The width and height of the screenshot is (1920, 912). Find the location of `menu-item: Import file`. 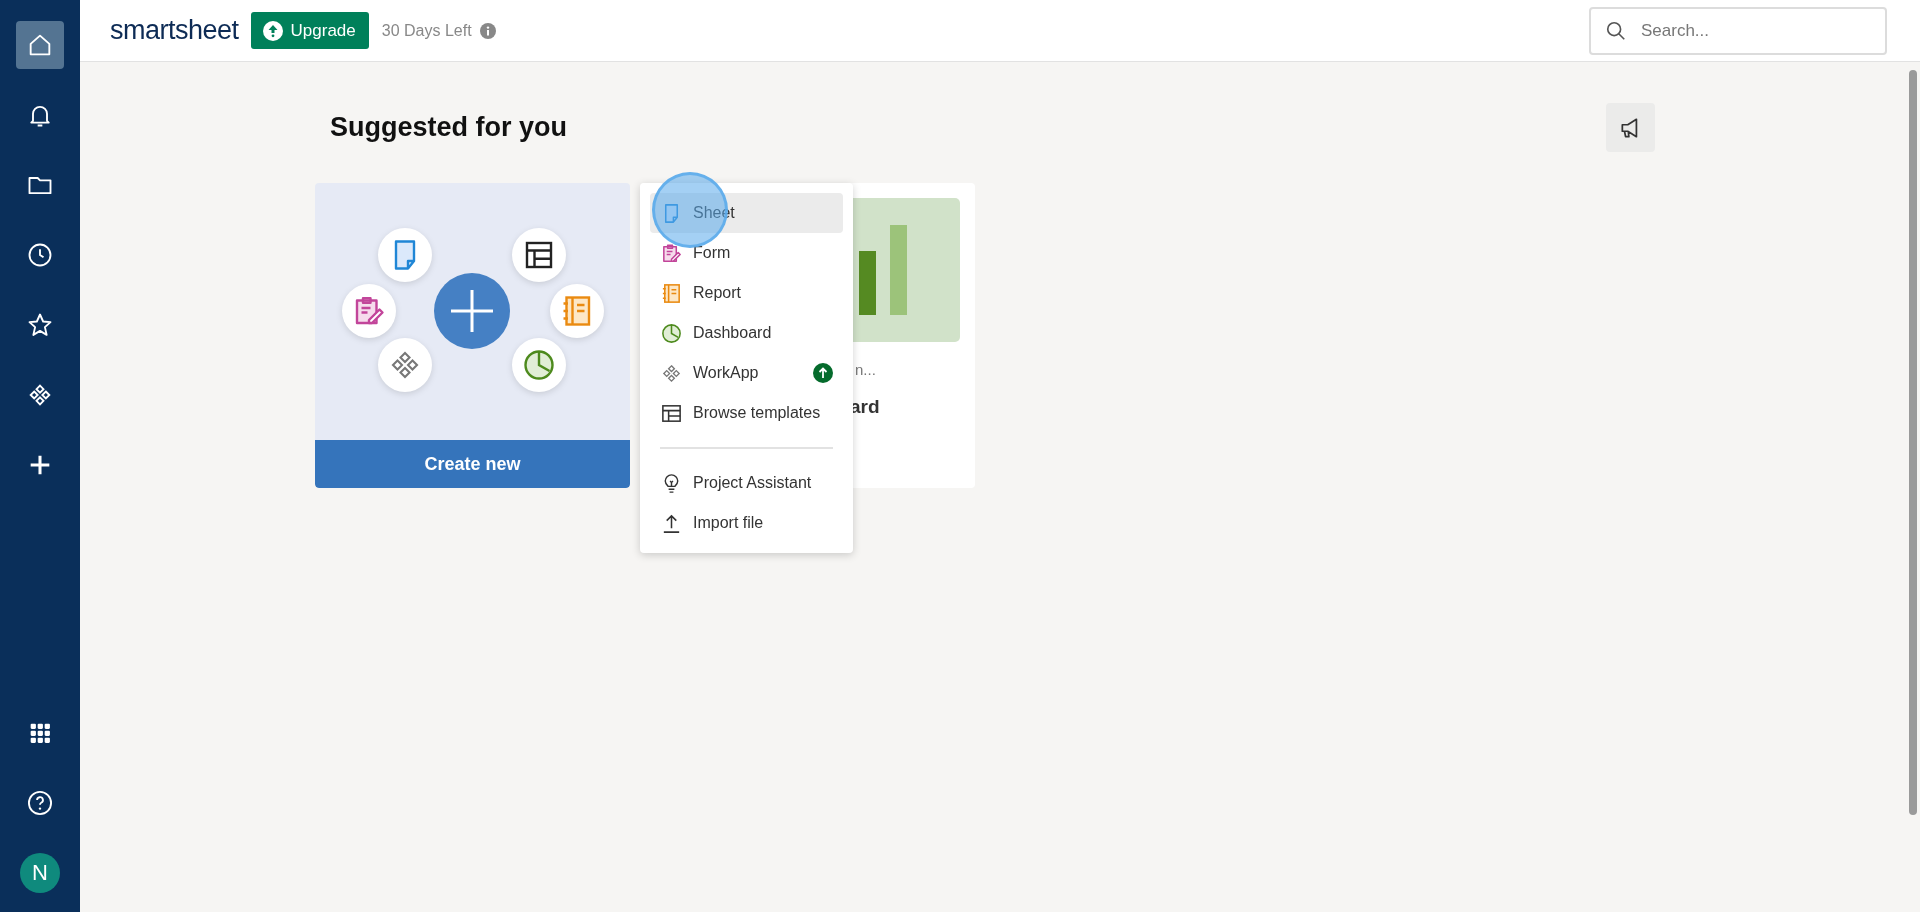

menu-item: Import file is located at coordinates (746, 523).